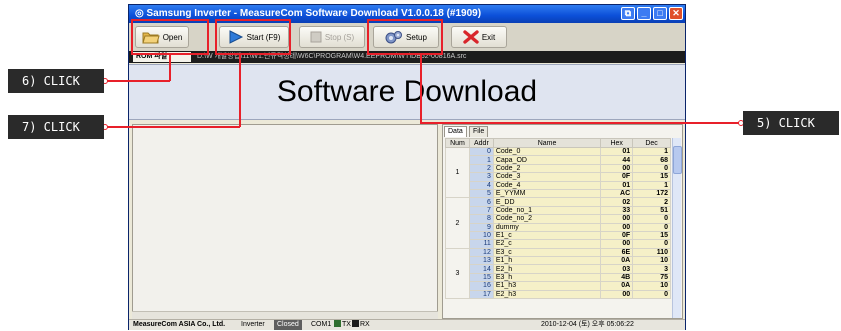  I want to click on name-cell: E2_h3, so click(547, 294).